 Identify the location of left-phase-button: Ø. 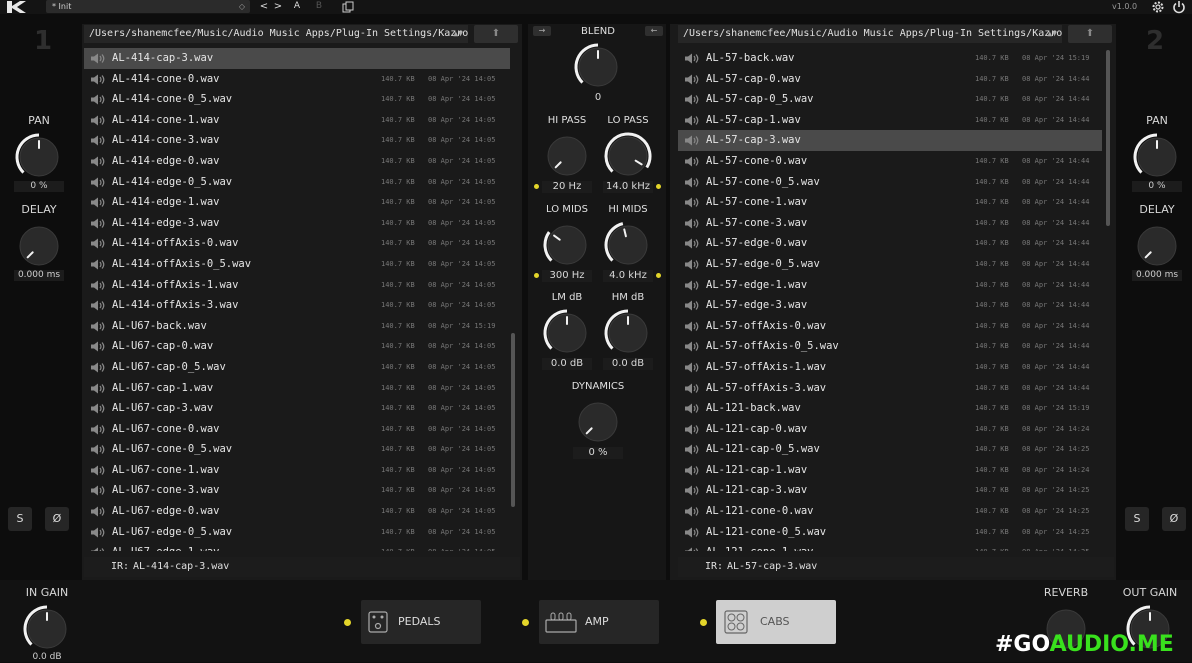
(57, 519).